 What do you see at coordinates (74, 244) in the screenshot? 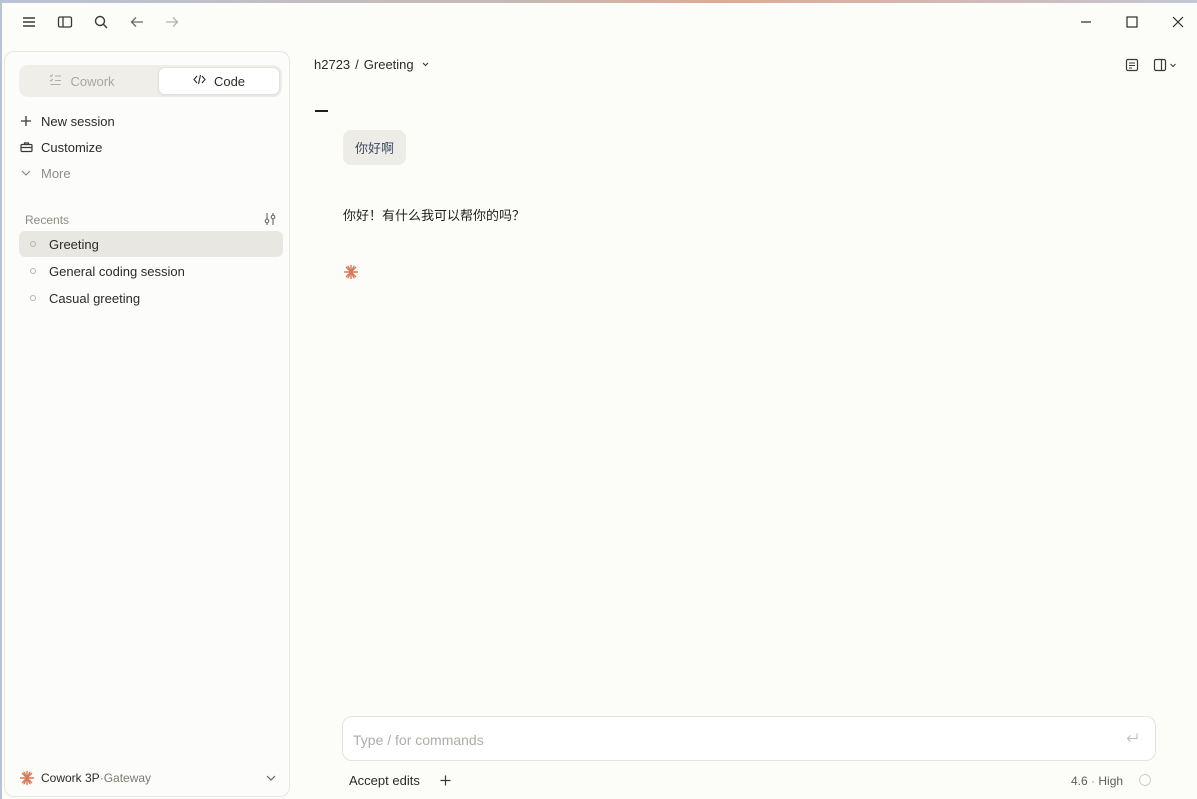
I see `recent-item-label: Greeting` at bounding box center [74, 244].